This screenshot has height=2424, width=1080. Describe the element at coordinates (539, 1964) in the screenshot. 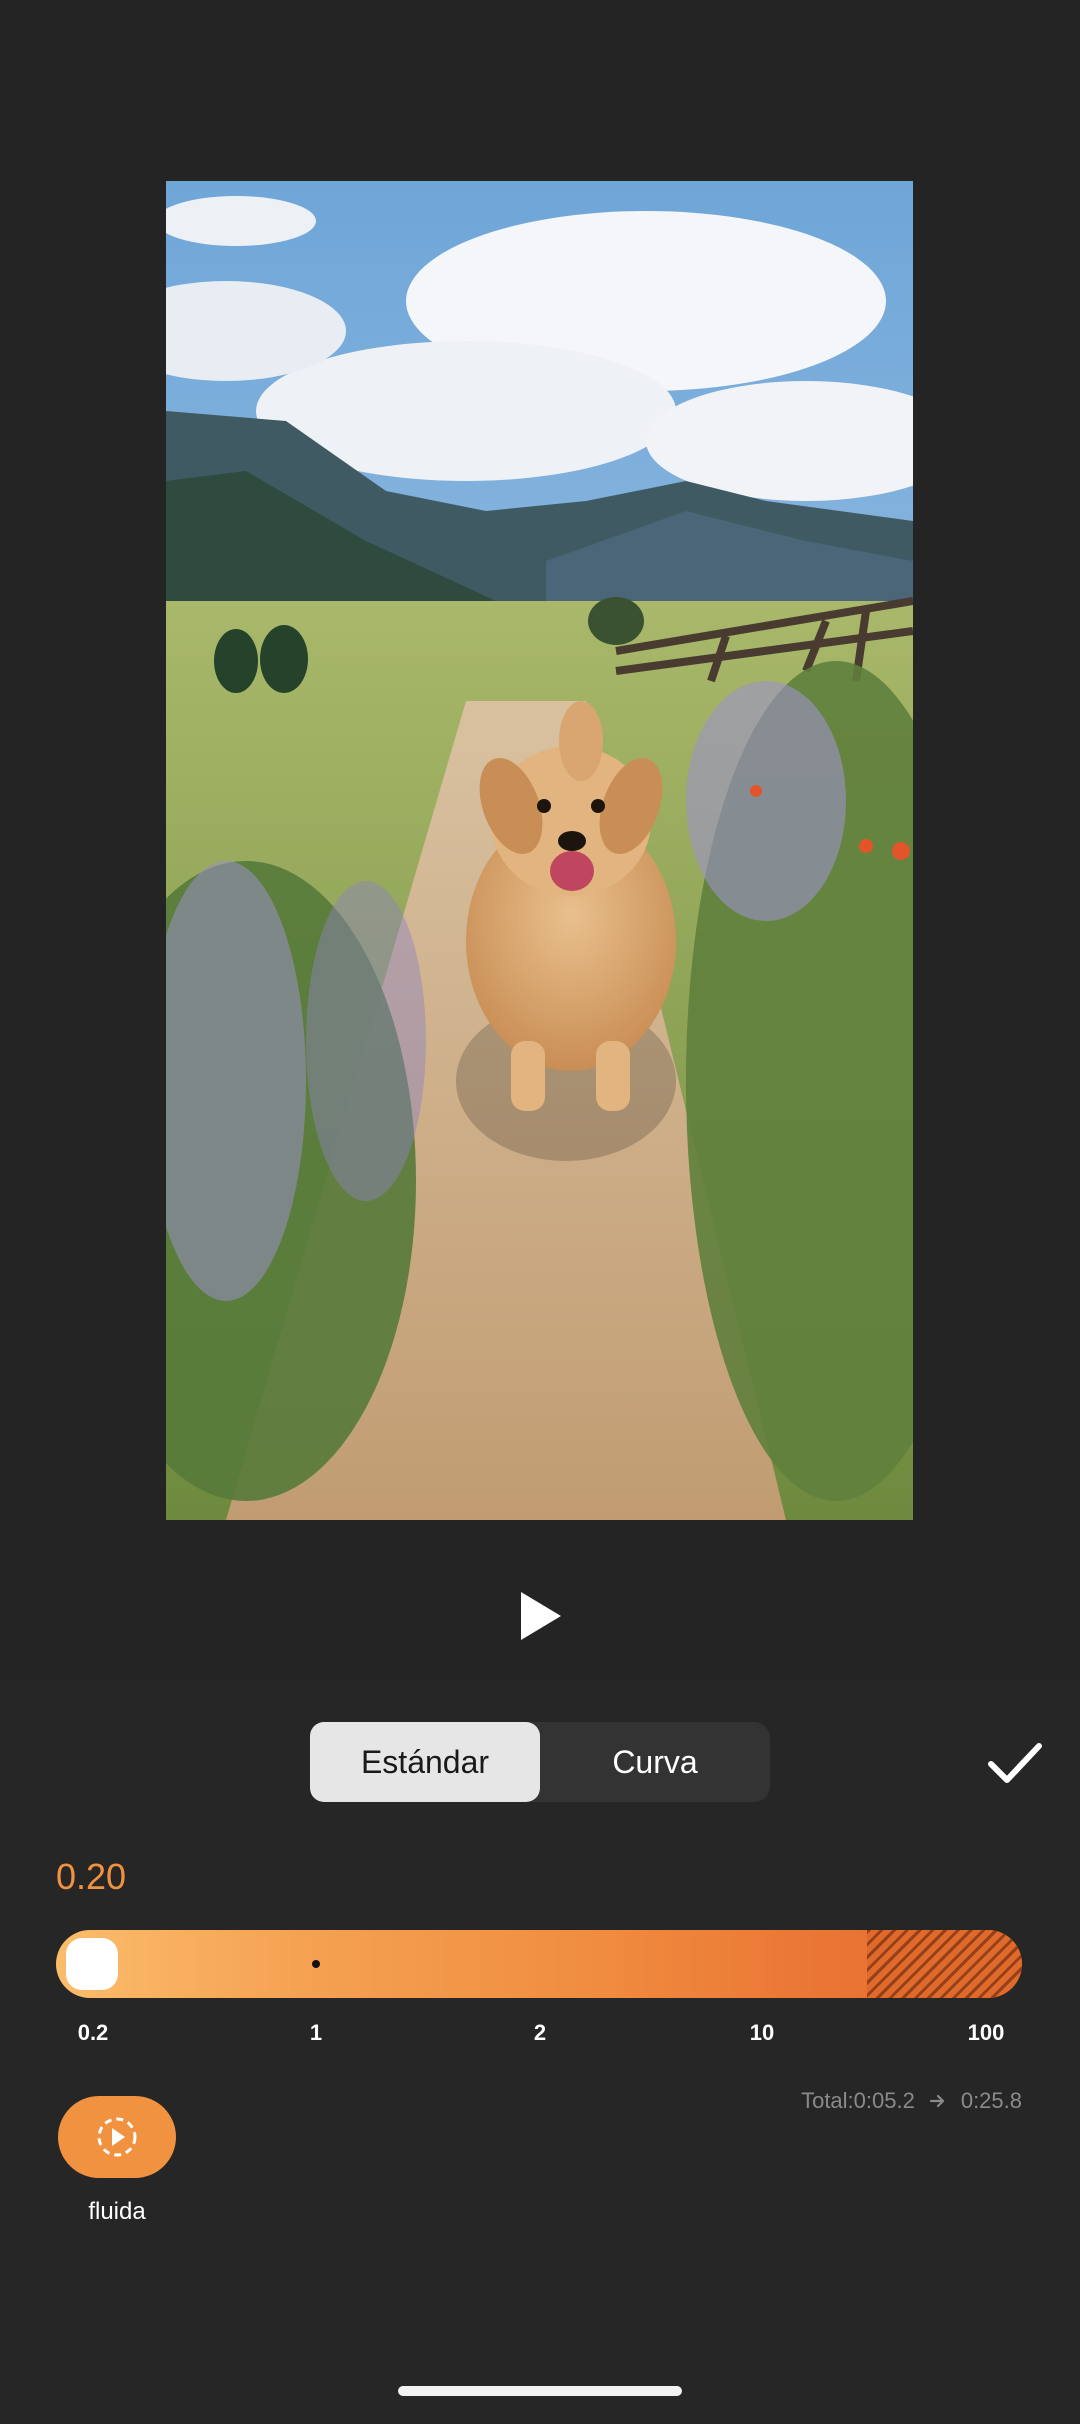

I see `speed-slider` at that location.